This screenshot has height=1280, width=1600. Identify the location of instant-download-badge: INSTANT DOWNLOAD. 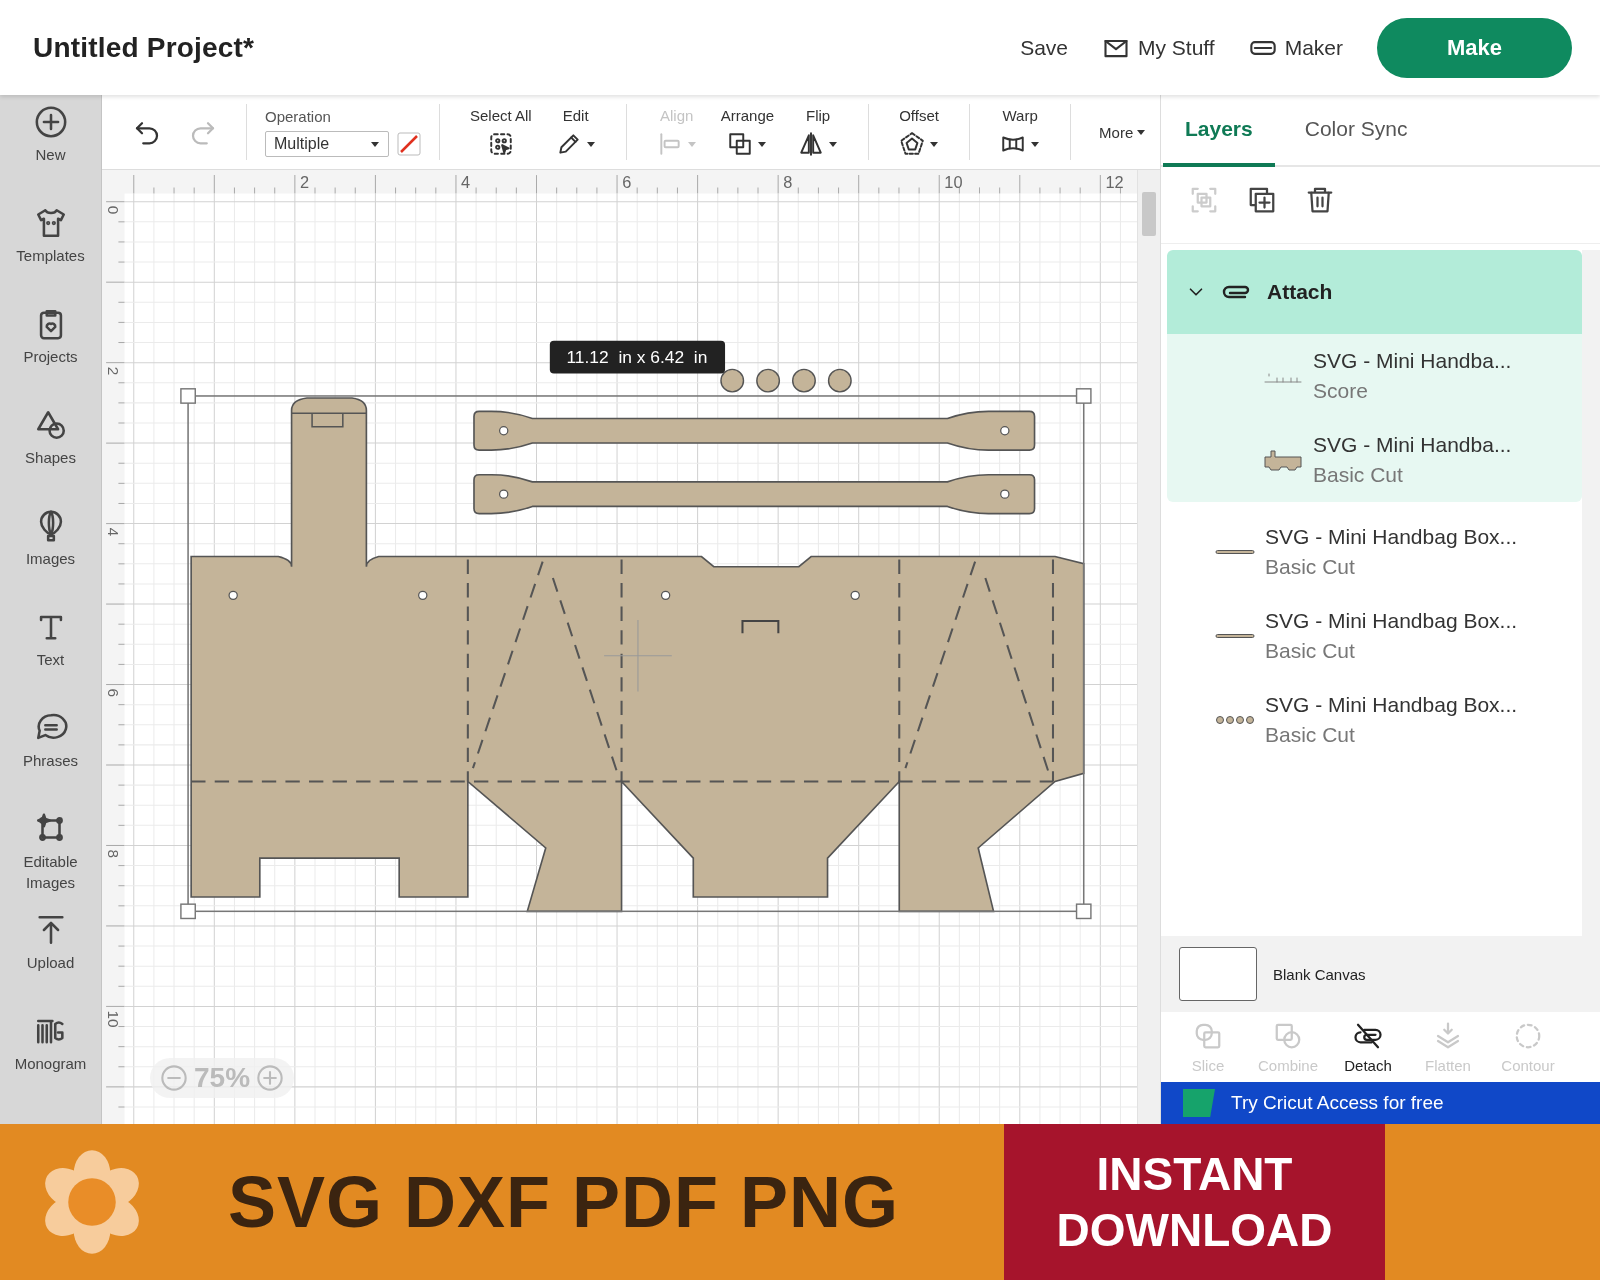
(1194, 1202).